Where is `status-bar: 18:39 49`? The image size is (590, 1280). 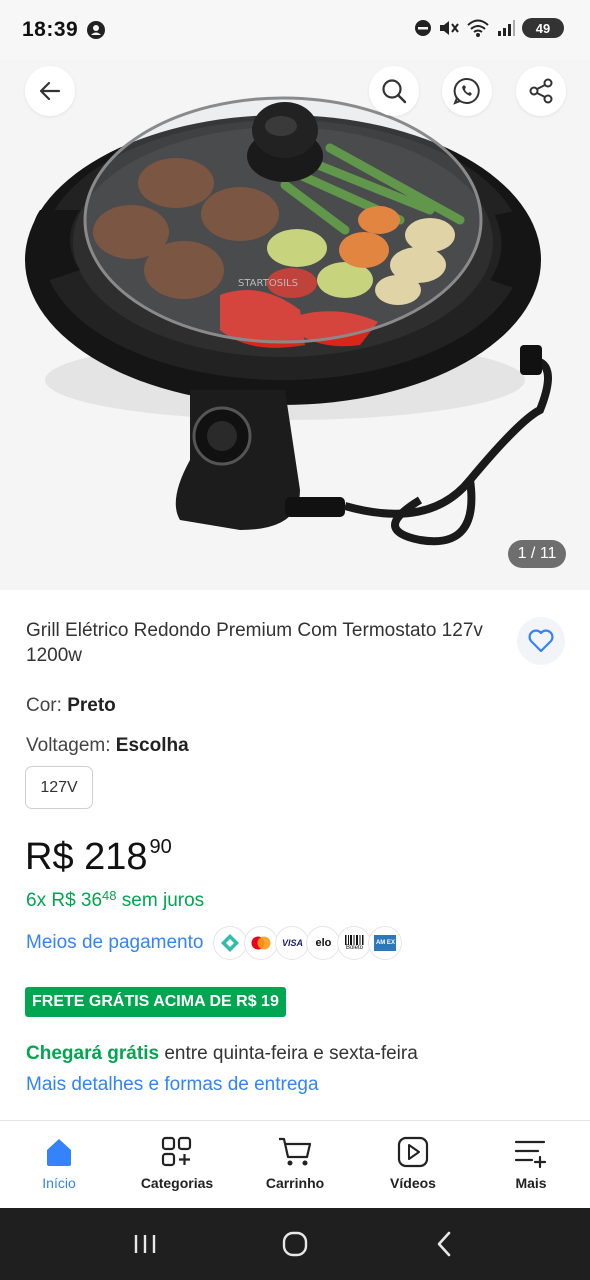
status-bar: 18:39 49 is located at coordinates (295, 30).